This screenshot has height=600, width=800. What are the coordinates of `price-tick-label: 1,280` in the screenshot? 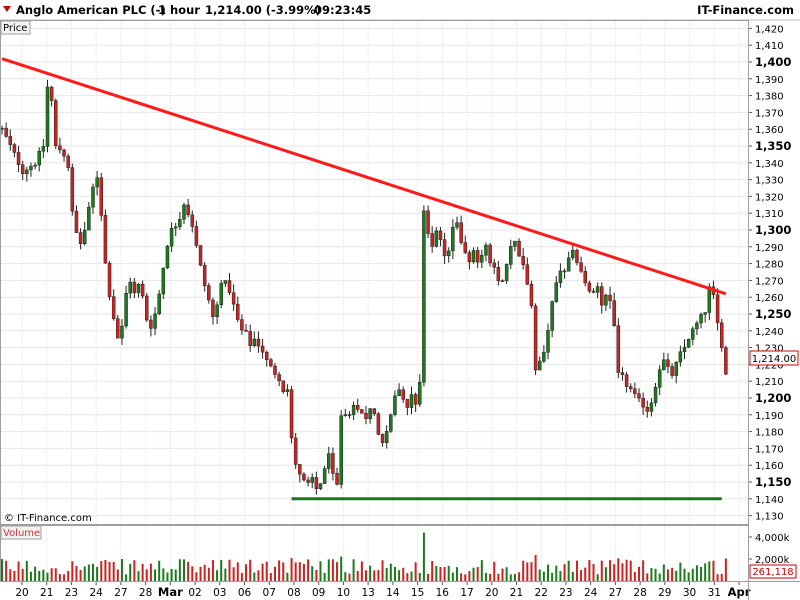 It's located at (769, 265).